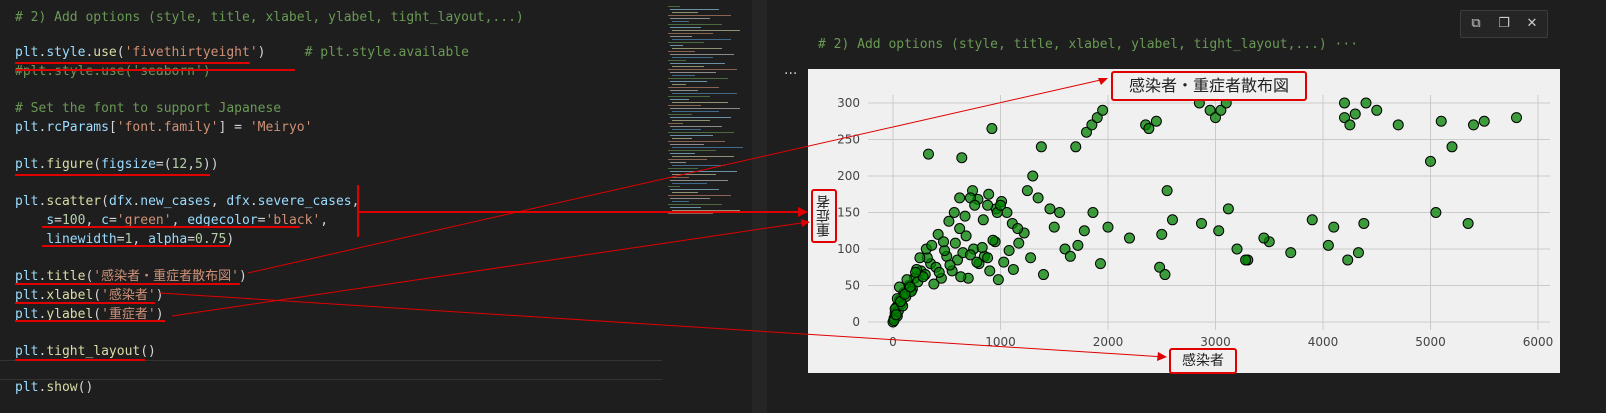  What do you see at coordinates (852, 286) in the screenshot?
I see `y-tick-label: 50` at bounding box center [852, 286].